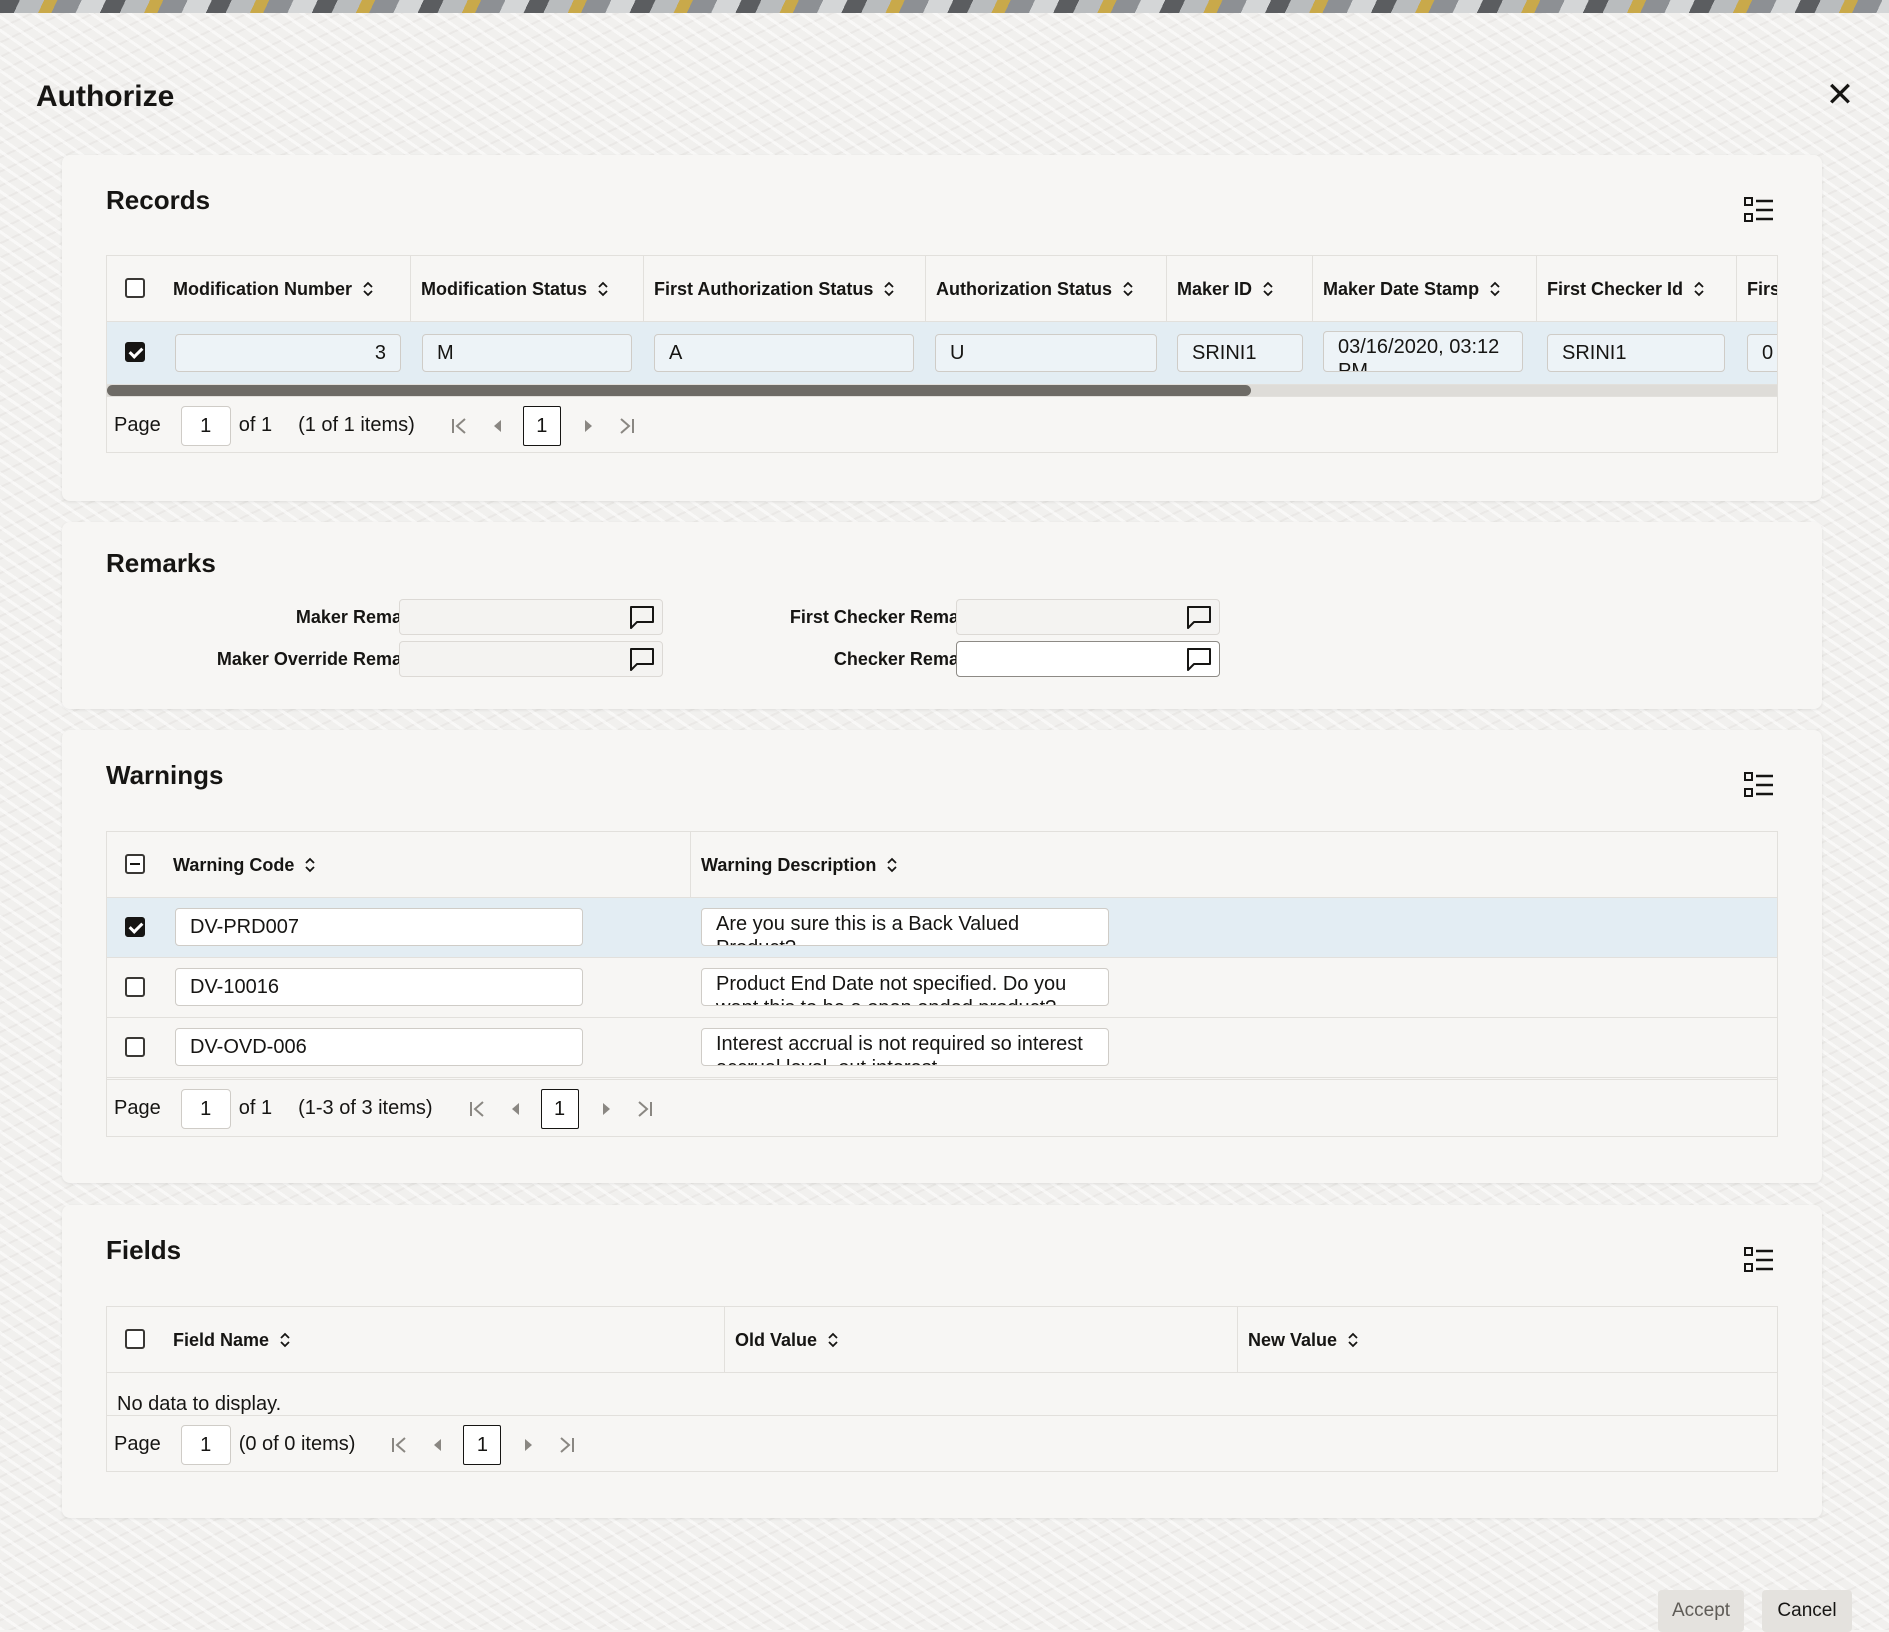 This screenshot has width=1889, height=1632. I want to click on col-field-name: Field Name, so click(444, 1340).